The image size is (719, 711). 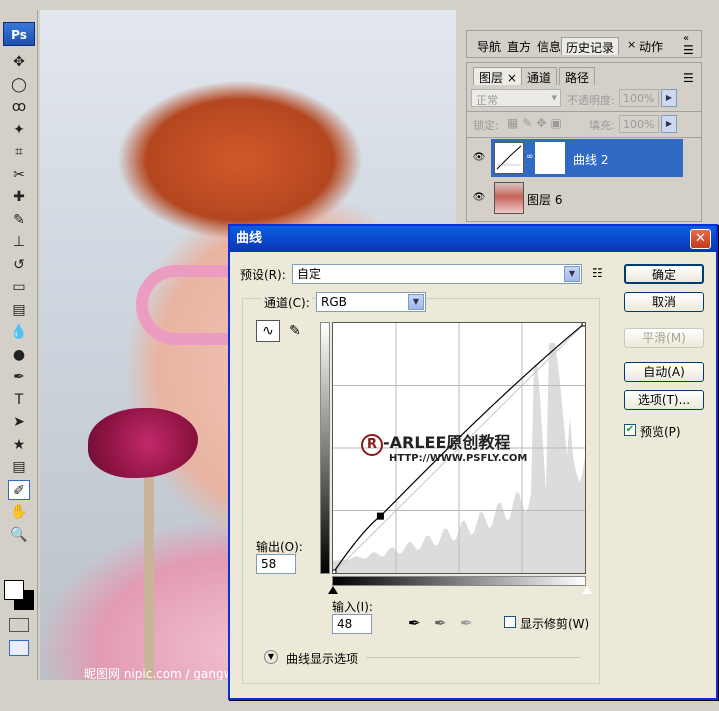 I want to click on dodge-icon: ●, so click(x=19, y=355).